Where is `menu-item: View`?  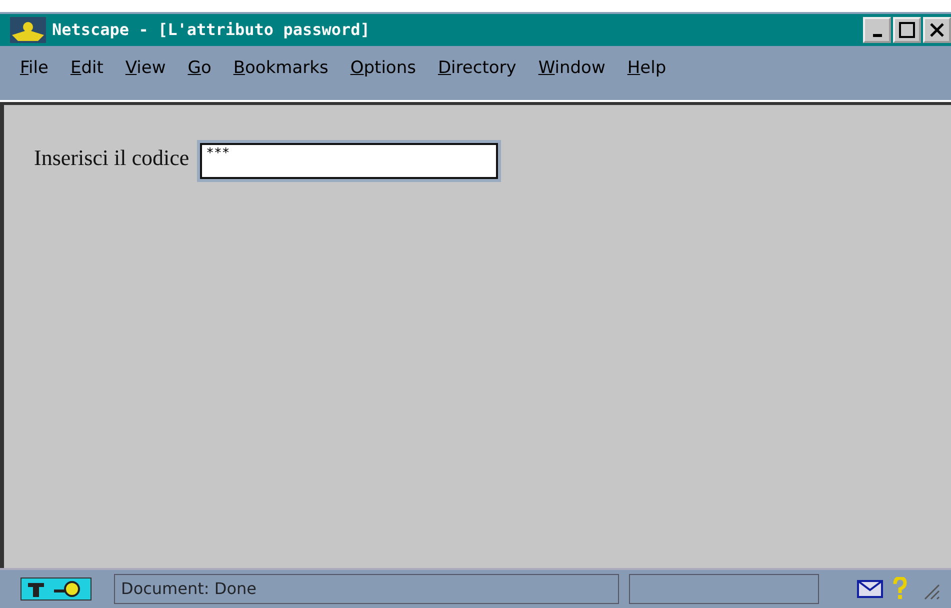
menu-item: View is located at coordinates (148, 69).